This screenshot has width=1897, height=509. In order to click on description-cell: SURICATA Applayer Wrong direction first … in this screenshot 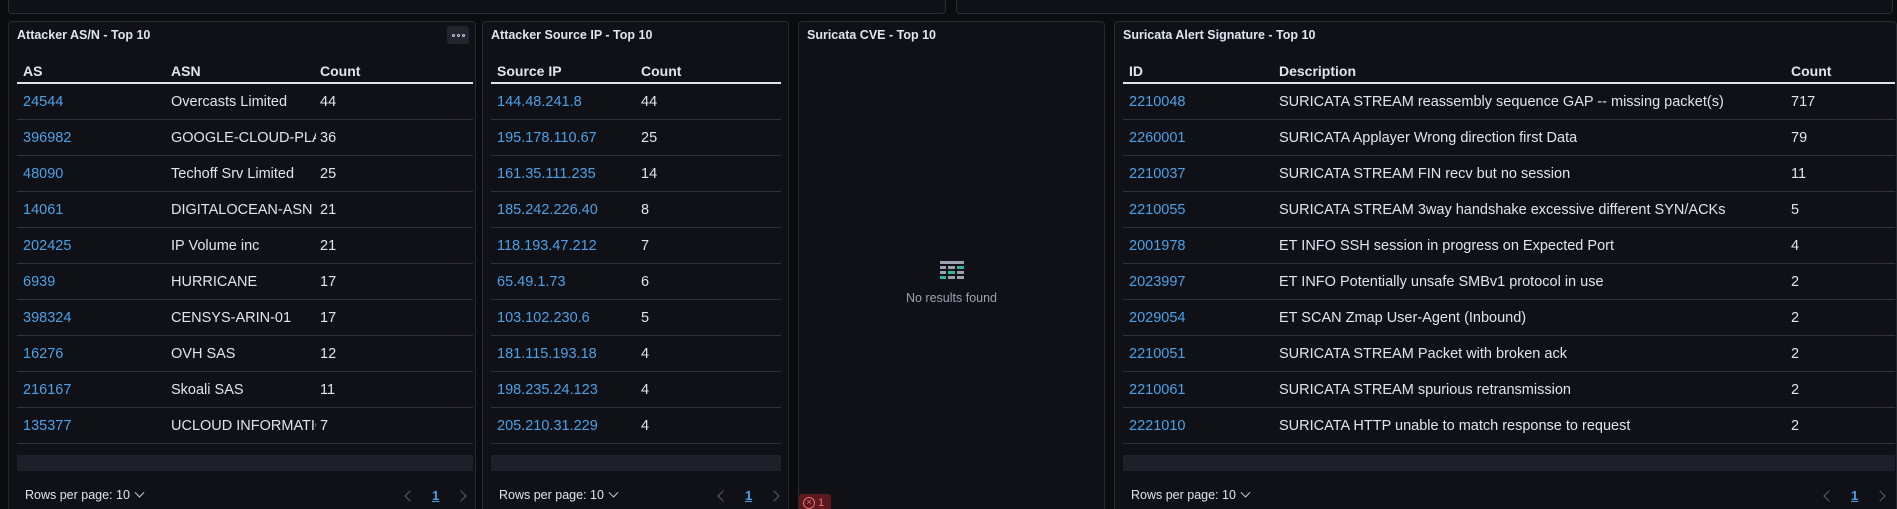, I will do `click(1428, 138)`.